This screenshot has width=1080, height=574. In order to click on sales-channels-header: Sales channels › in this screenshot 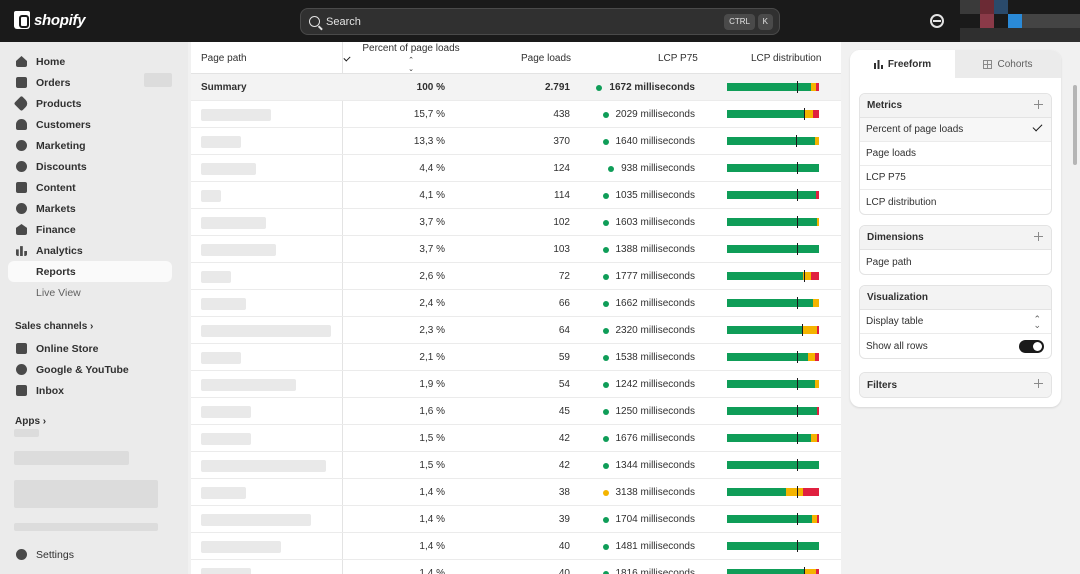, I will do `click(54, 326)`.